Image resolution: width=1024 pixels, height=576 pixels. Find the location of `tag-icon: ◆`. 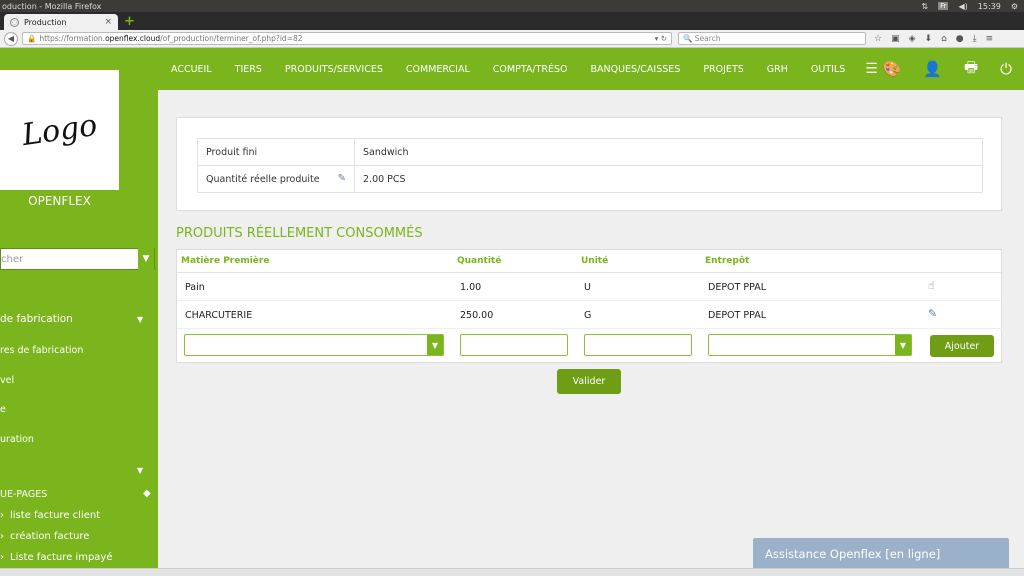

tag-icon: ◆ is located at coordinates (147, 493).